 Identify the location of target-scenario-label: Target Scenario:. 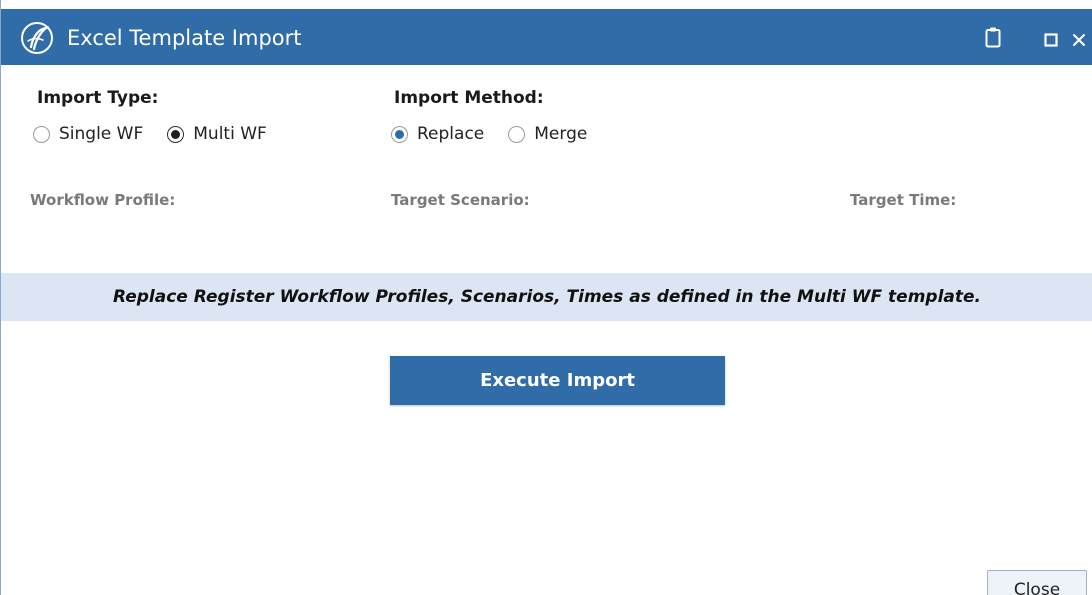
(460, 200).